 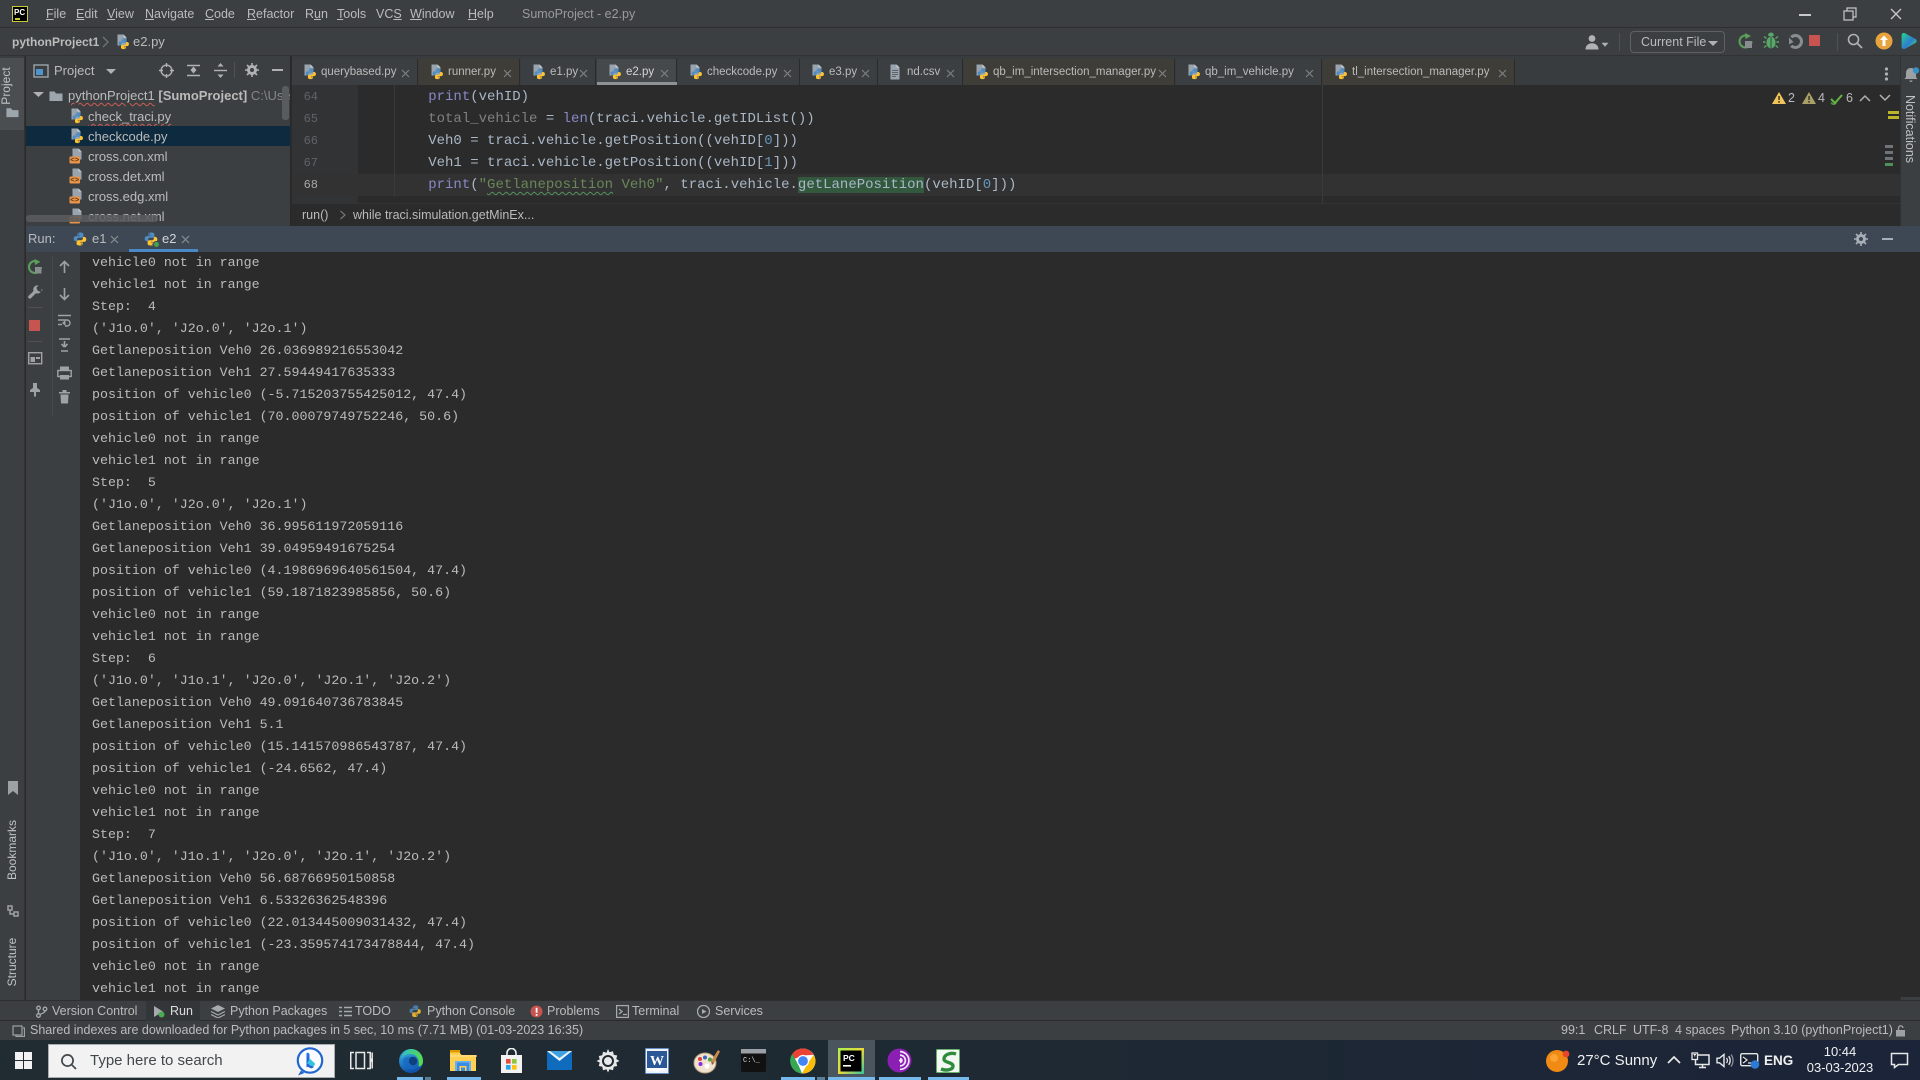 What do you see at coordinates (849, 1058) in the screenshot?
I see `svg-text: PC` at bounding box center [849, 1058].